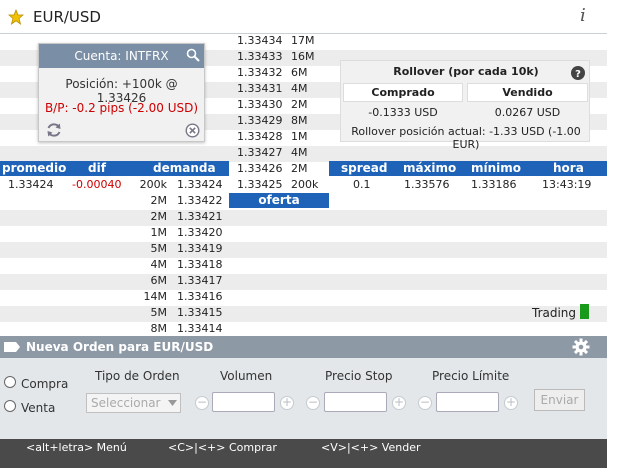 The width and height of the screenshot is (633, 468). I want to click on quote-header-left: promedio dif demanda, so click(114, 168).